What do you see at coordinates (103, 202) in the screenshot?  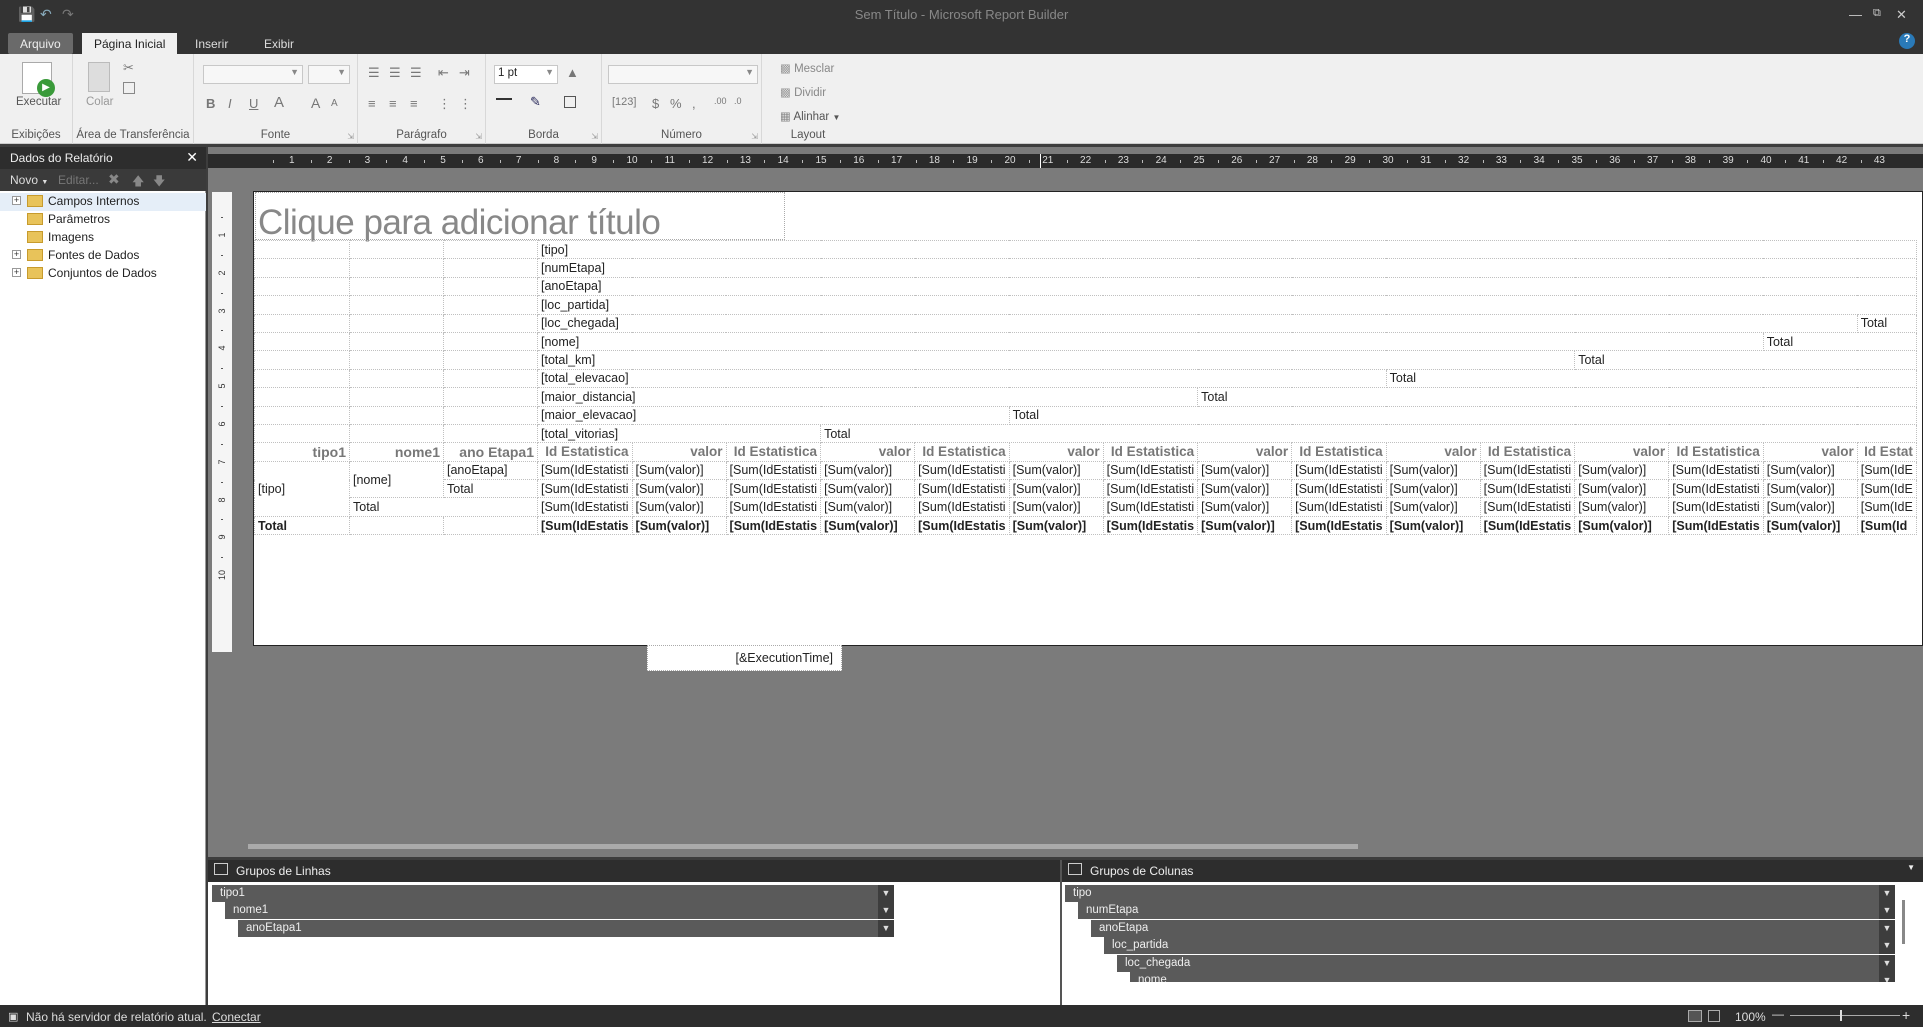 I see `tree-item-campos-internos: + Campos Internos` at bounding box center [103, 202].